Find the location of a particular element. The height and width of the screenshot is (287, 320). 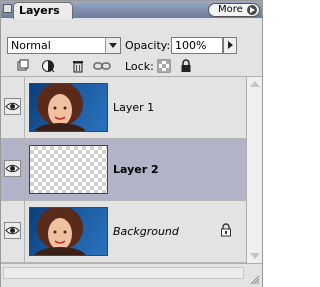

more-menu-label: More is located at coordinates (230, 9).